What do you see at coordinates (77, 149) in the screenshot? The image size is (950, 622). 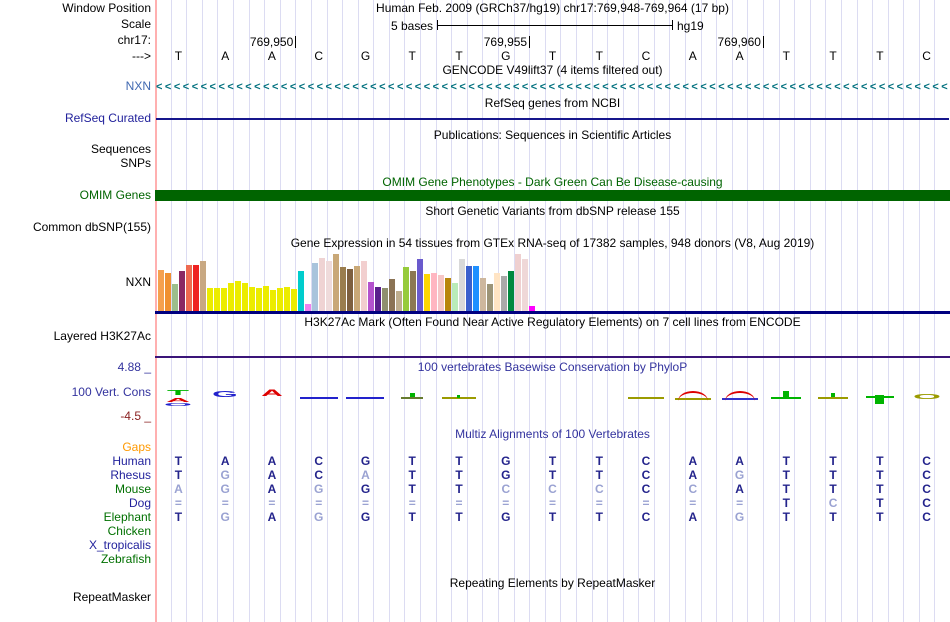 I see `track-label: Sequences` at bounding box center [77, 149].